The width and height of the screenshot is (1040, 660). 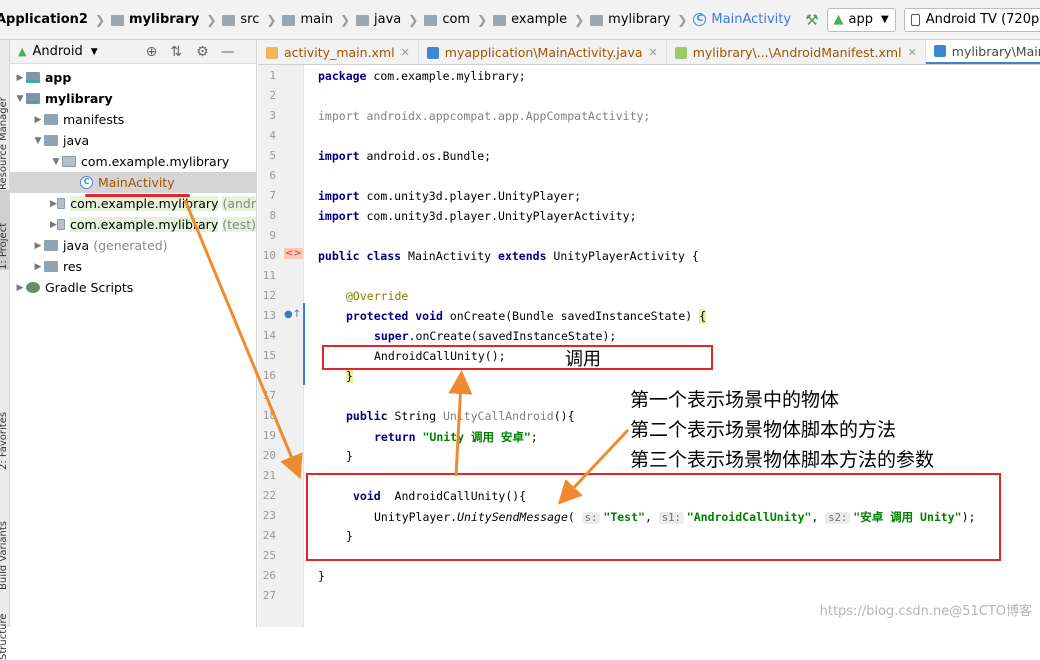 I want to click on arrow-tree-to-method, so click(x=243, y=339).